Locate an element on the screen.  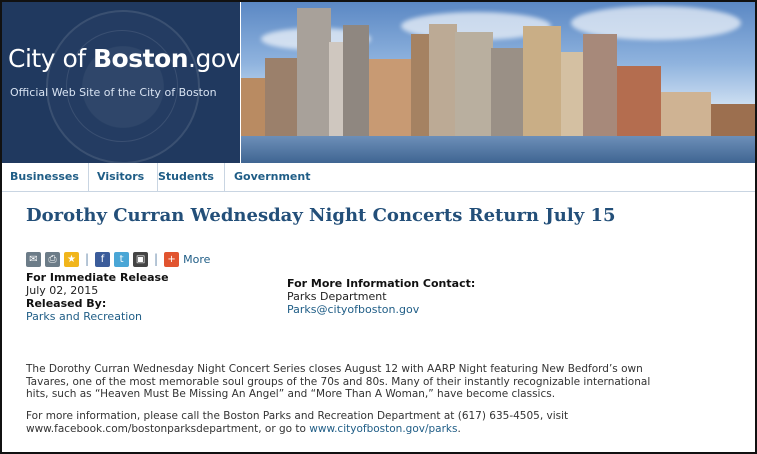
released-by-label: Released By: is located at coordinates (66, 303).